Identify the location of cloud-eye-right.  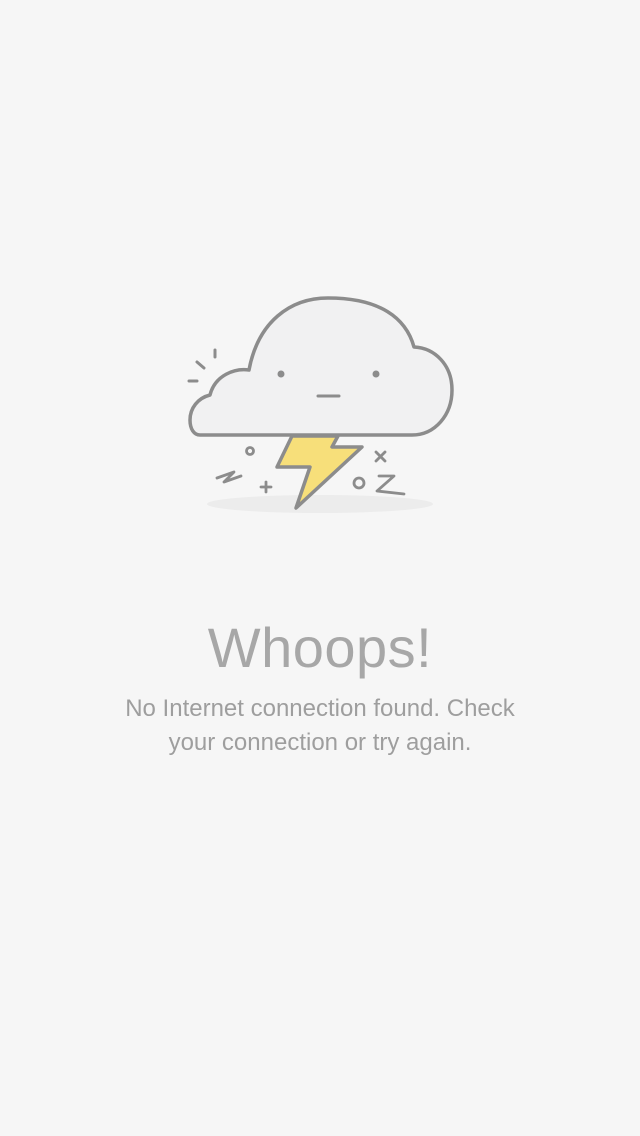
(376, 374).